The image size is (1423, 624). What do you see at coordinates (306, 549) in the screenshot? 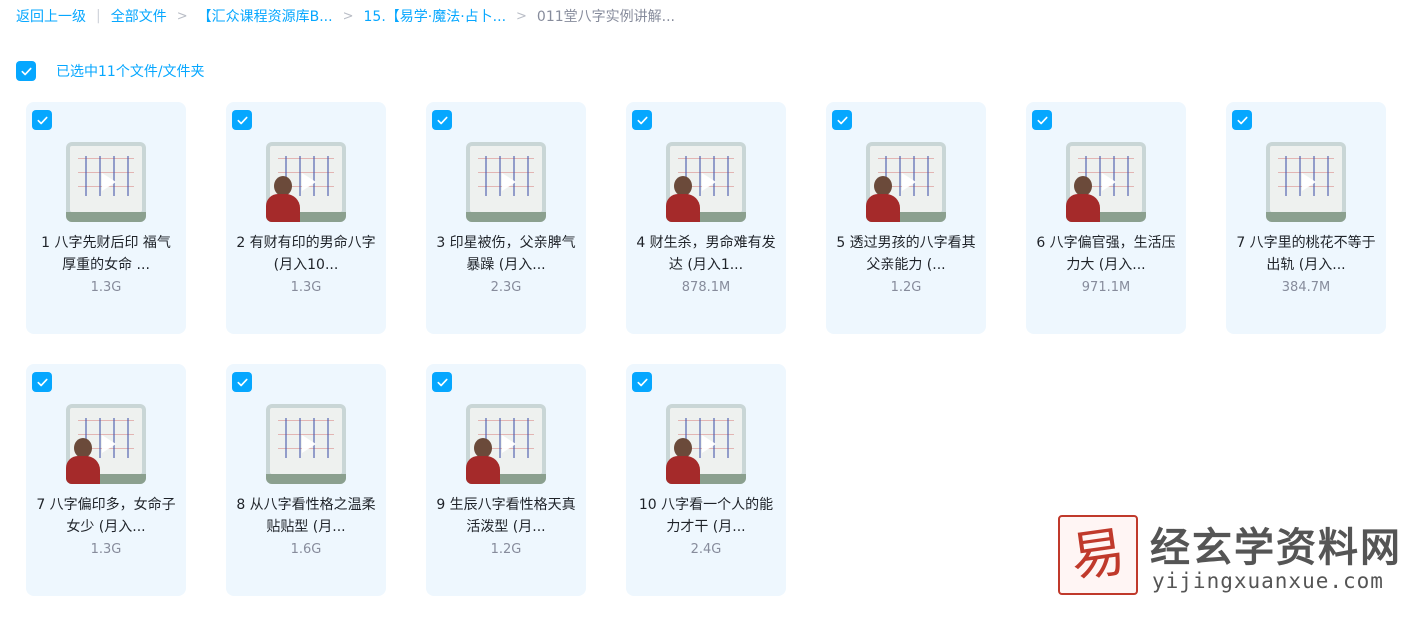
I see `file-size: 1.6G` at bounding box center [306, 549].